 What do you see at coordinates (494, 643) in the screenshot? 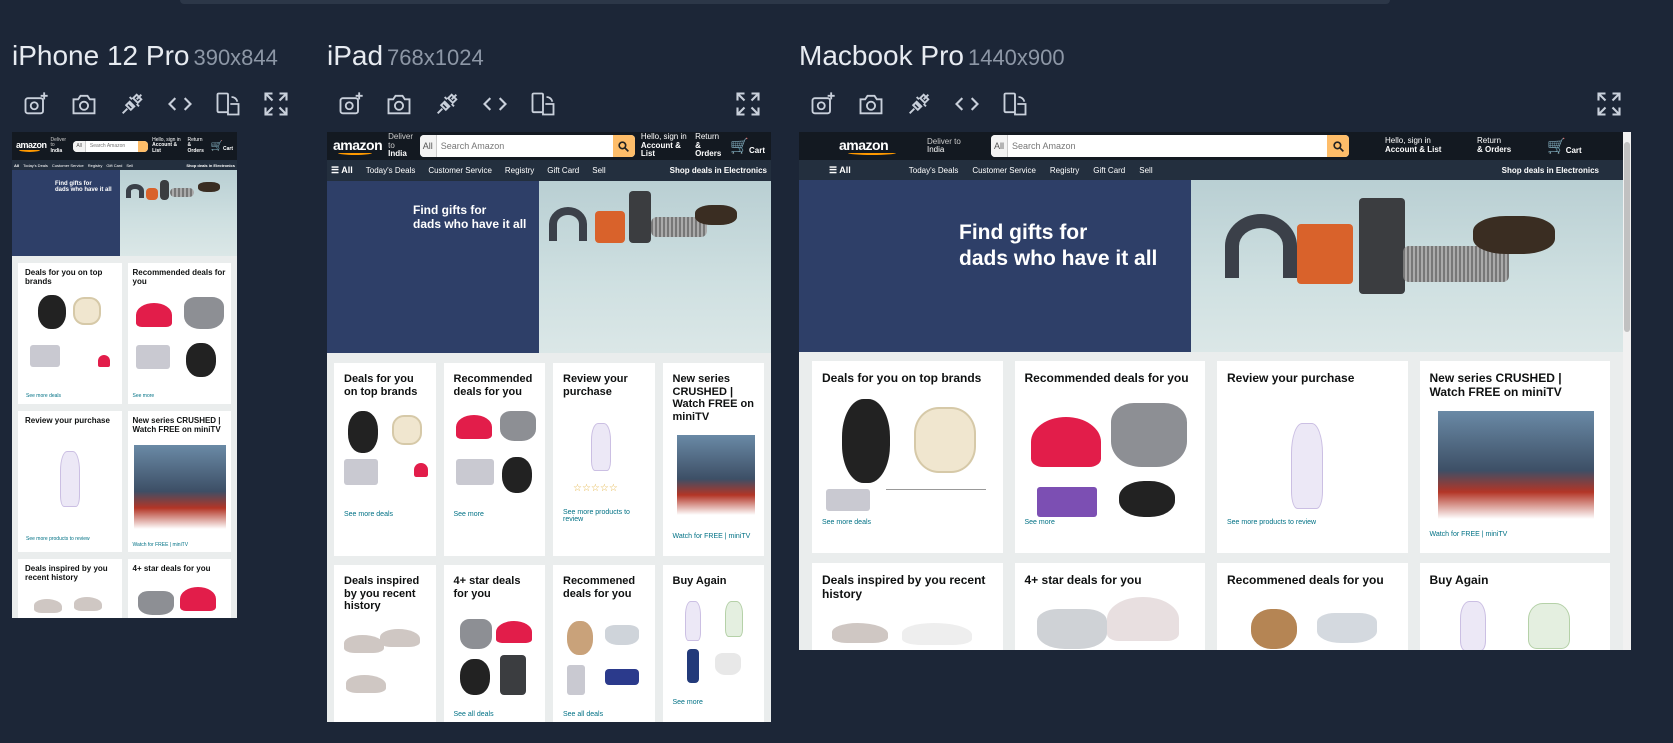
I see `card-4-star: 4+ star deals for you See all deals` at bounding box center [494, 643].